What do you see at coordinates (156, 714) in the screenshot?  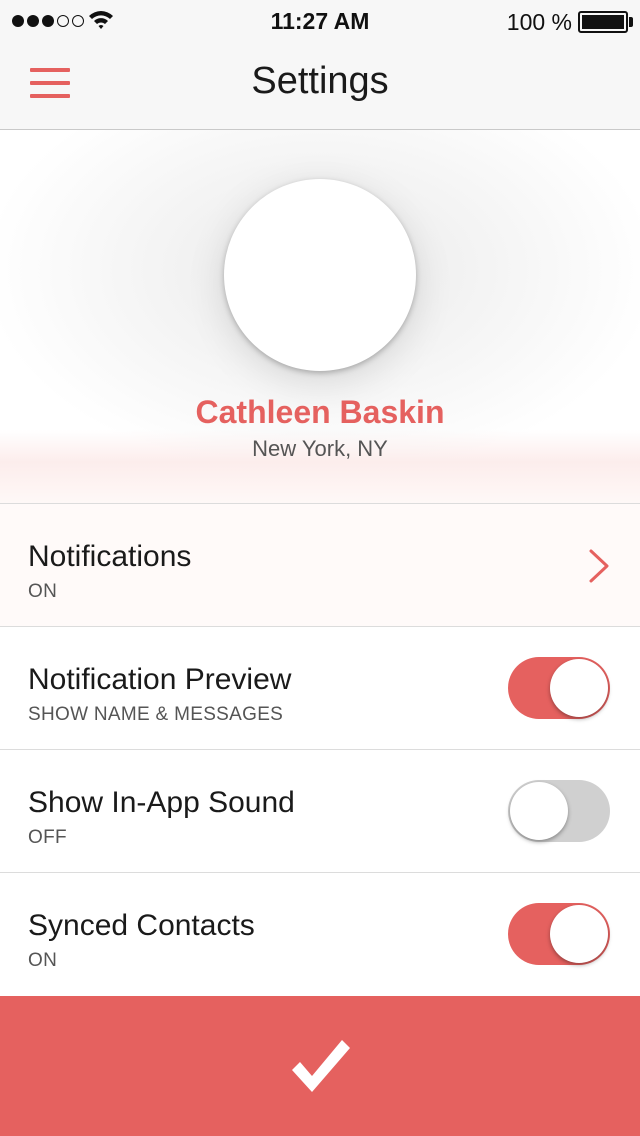 I see `setting-subtitle: SHOW NAME & MESSAGES` at bounding box center [156, 714].